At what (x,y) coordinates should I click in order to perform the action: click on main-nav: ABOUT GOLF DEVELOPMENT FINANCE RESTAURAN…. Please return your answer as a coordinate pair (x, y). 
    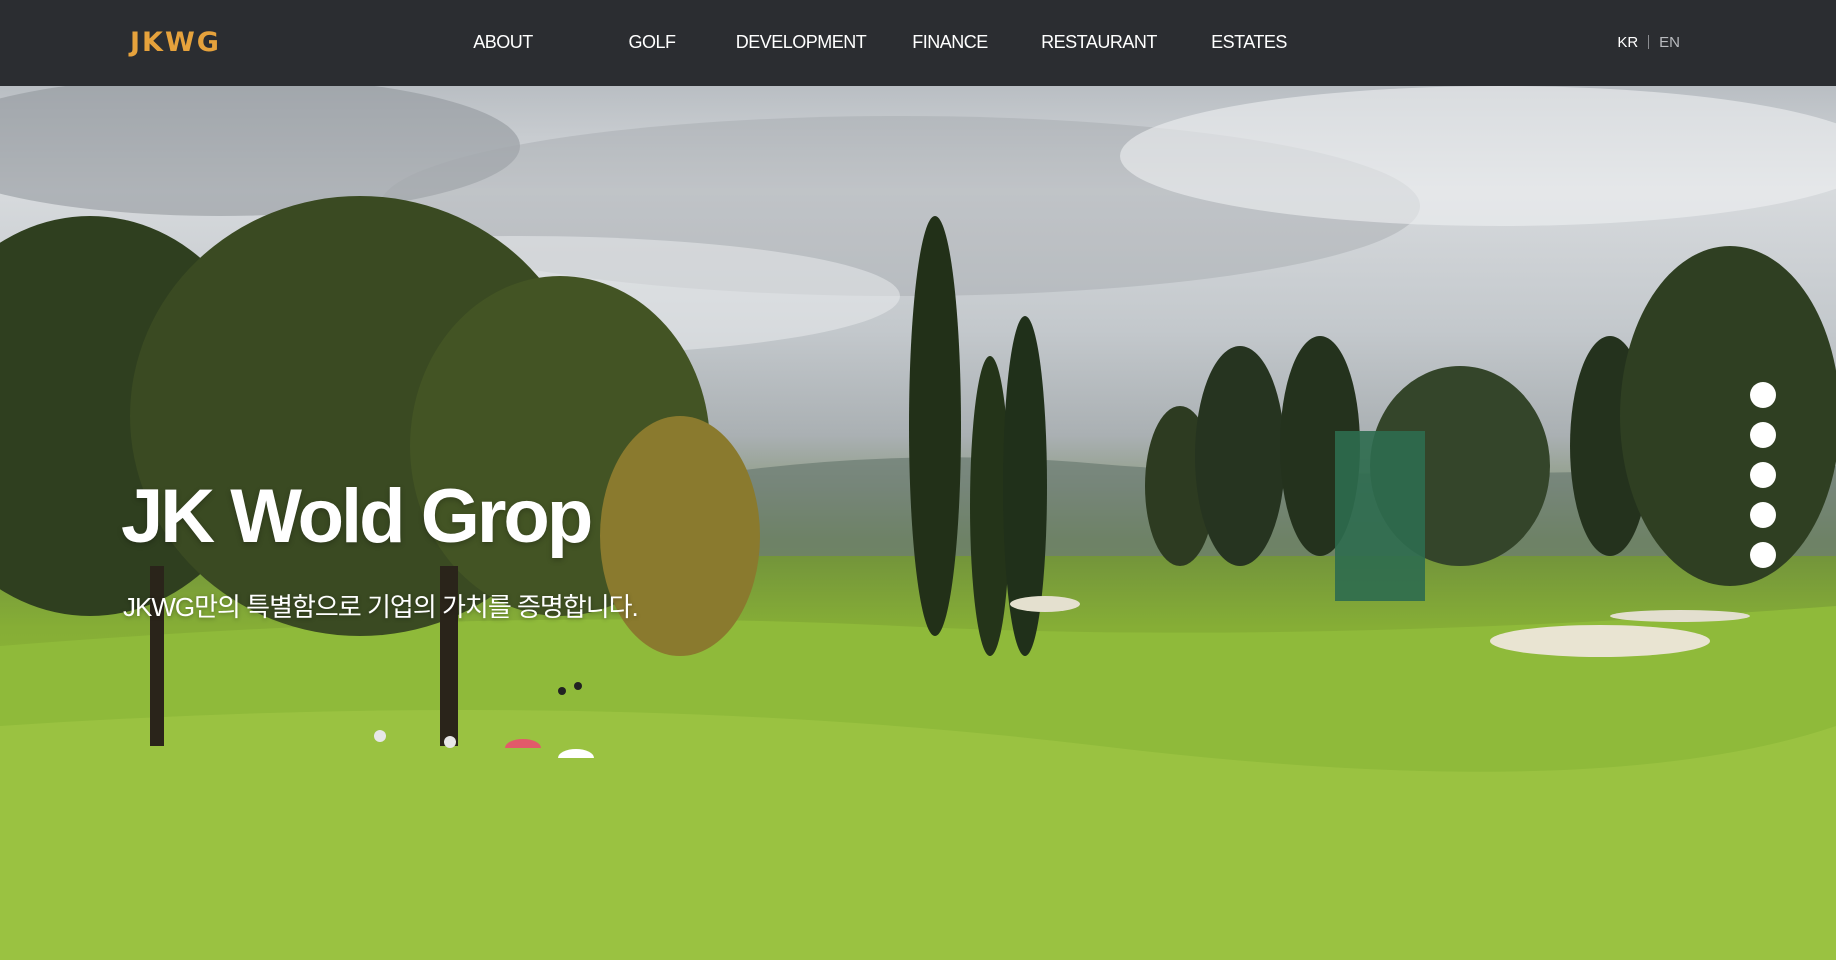
    Looking at the image, I should click on (918, 43).